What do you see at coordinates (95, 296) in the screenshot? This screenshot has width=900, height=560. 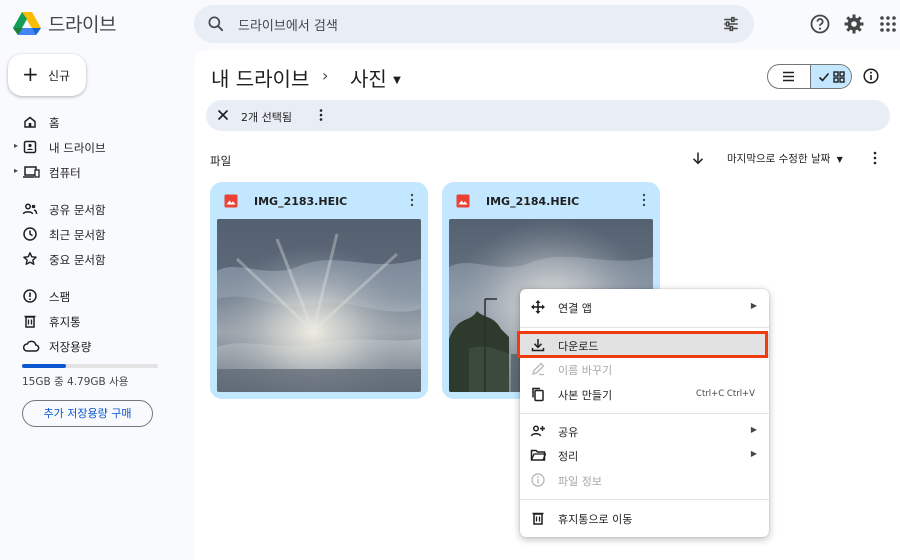 I see `sidebar-item-spam: 스팸` at bounding box center [95, 296].